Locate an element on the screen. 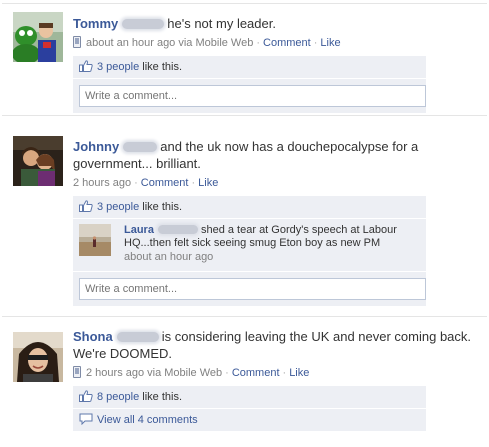 The width and height of the screenshot is (489, 447). post-meta: 2 hours ago · Comment · Like is located at coordinates (278, 183).